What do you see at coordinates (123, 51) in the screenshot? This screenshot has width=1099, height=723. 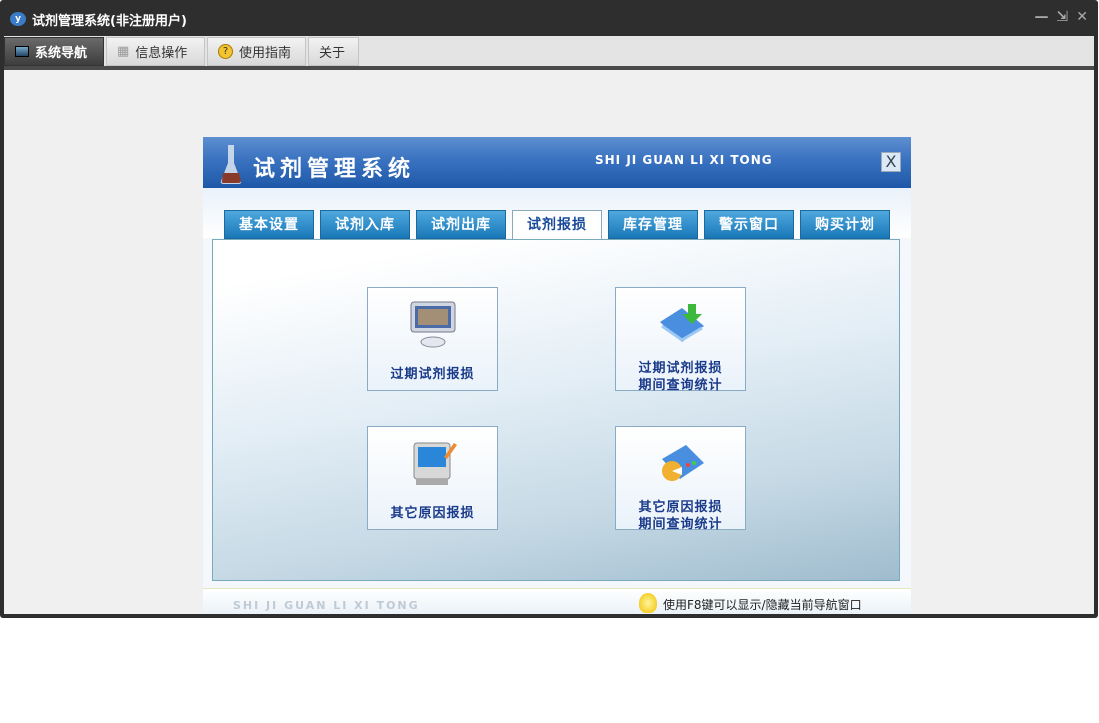 I see `grid-icon: ▦` at bounding box center [123, 51].